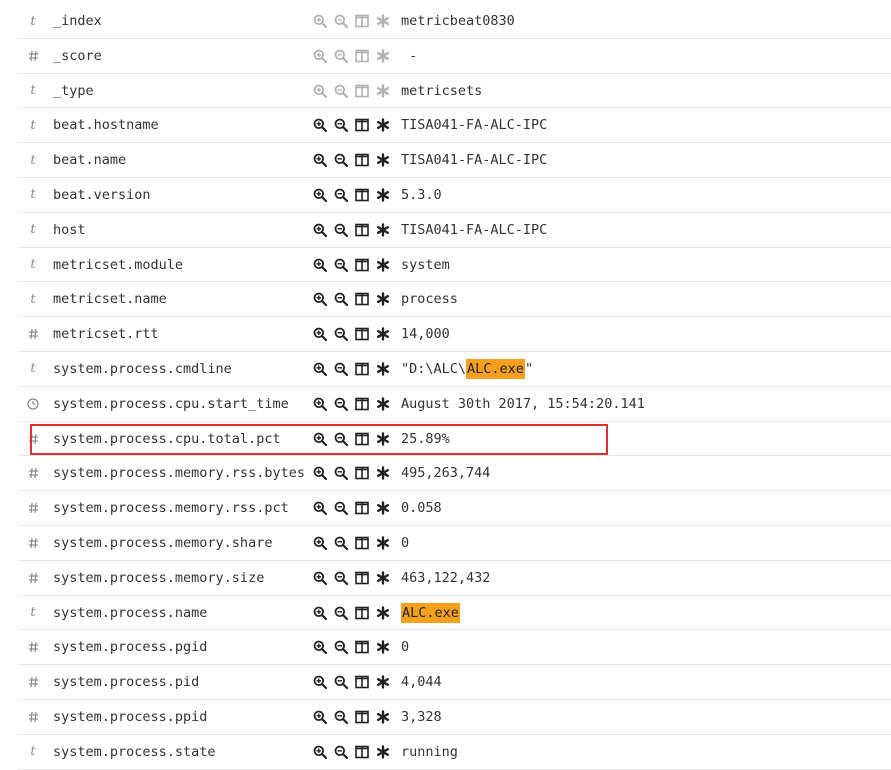 The width and height of the screenshot is (891, 770). I want to click on field-value: metricbeat0830, so click(458, 21).